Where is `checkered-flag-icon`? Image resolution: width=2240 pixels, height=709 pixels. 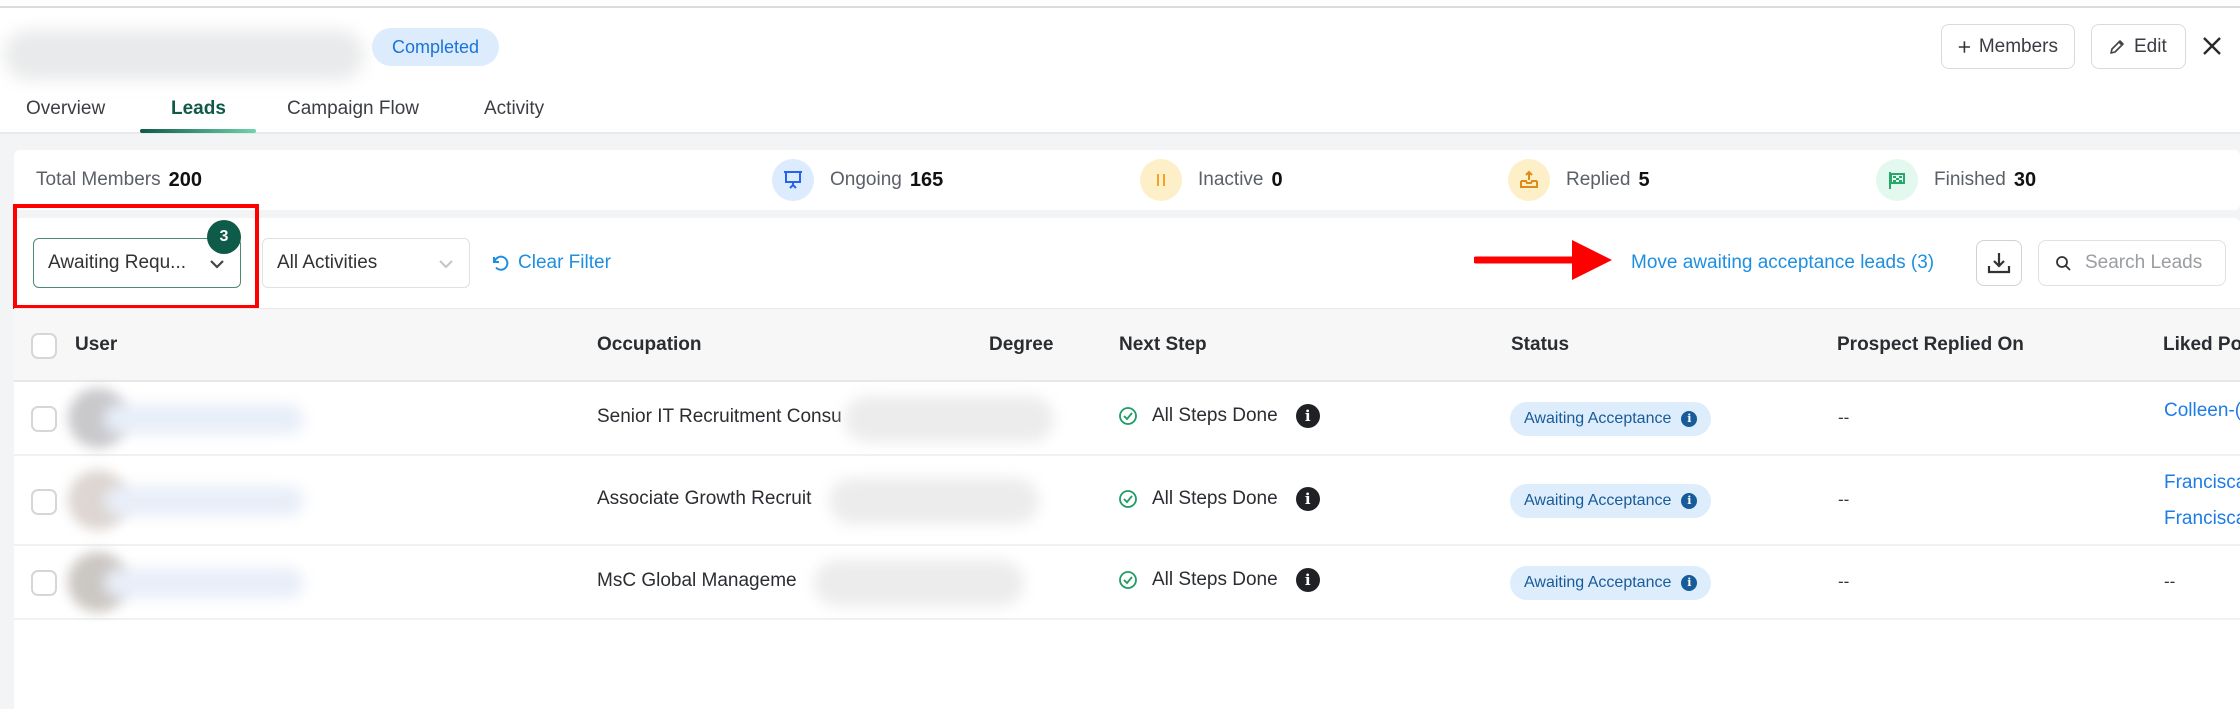
checkered-flag-icon is located at coordinates (1897, 180).